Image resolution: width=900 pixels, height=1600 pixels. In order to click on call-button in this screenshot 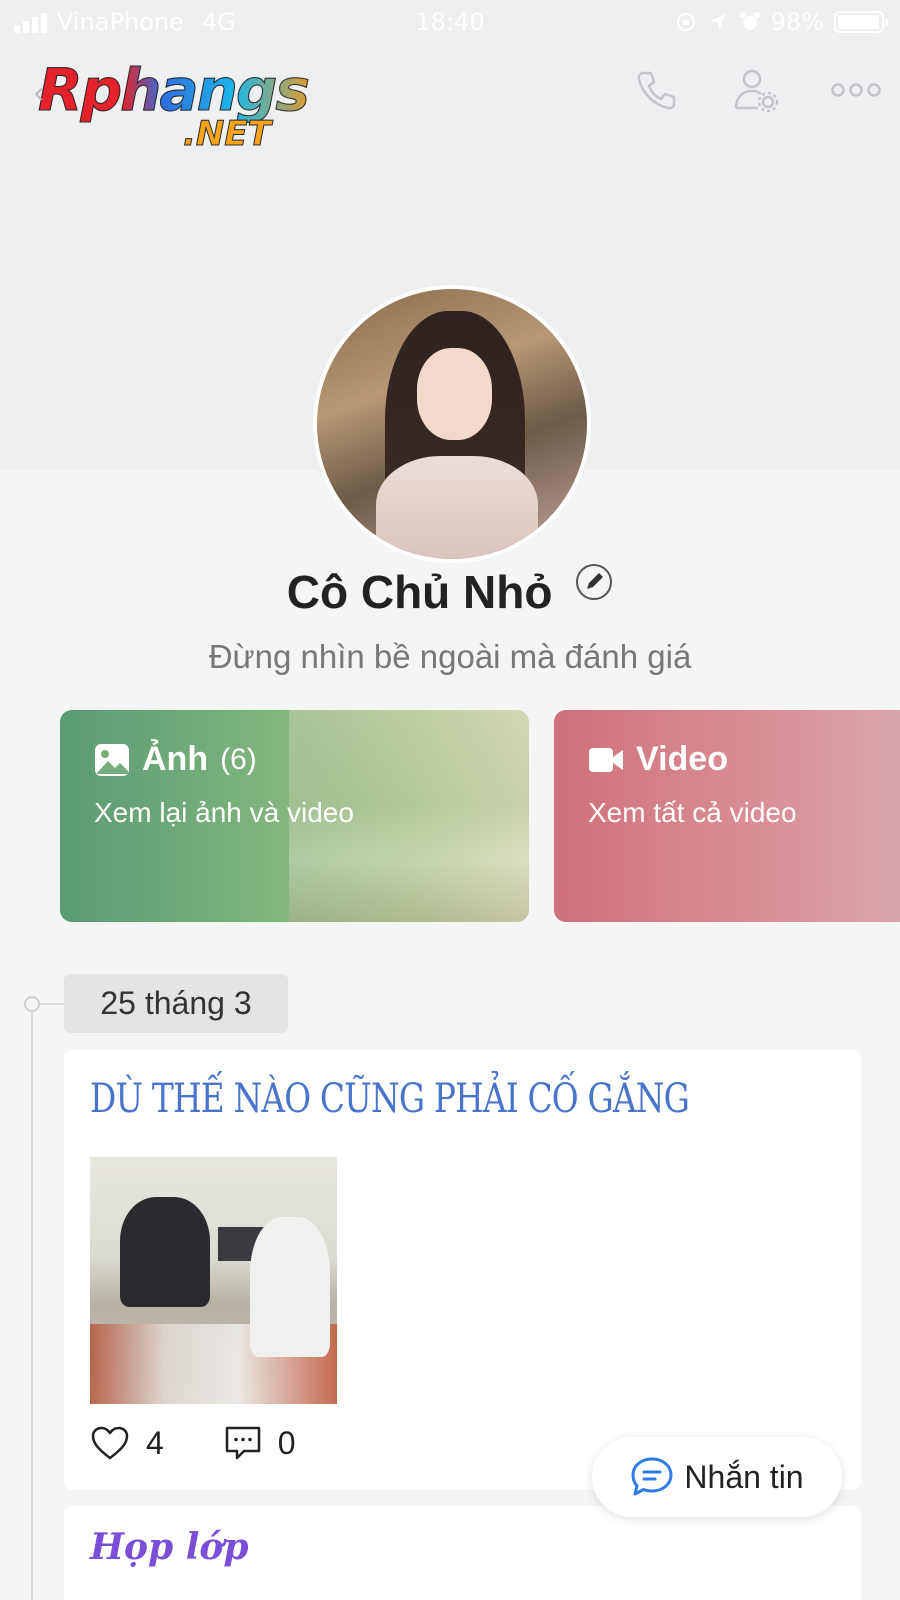, I will do `click(656, 90)`.